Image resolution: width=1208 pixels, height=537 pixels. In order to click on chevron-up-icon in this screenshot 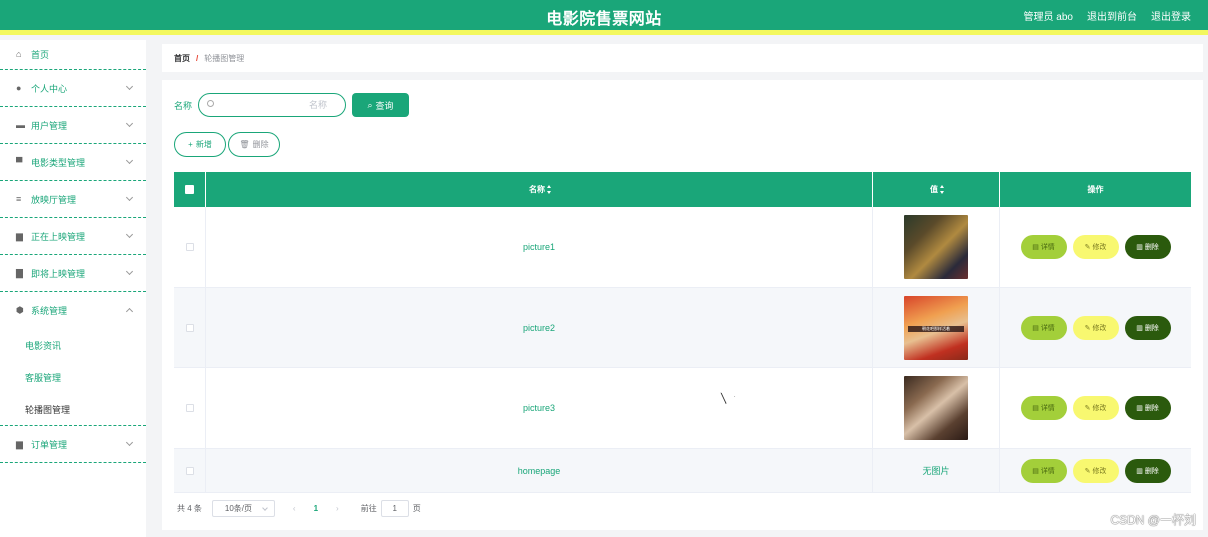, I will do `click(129, 311)`.